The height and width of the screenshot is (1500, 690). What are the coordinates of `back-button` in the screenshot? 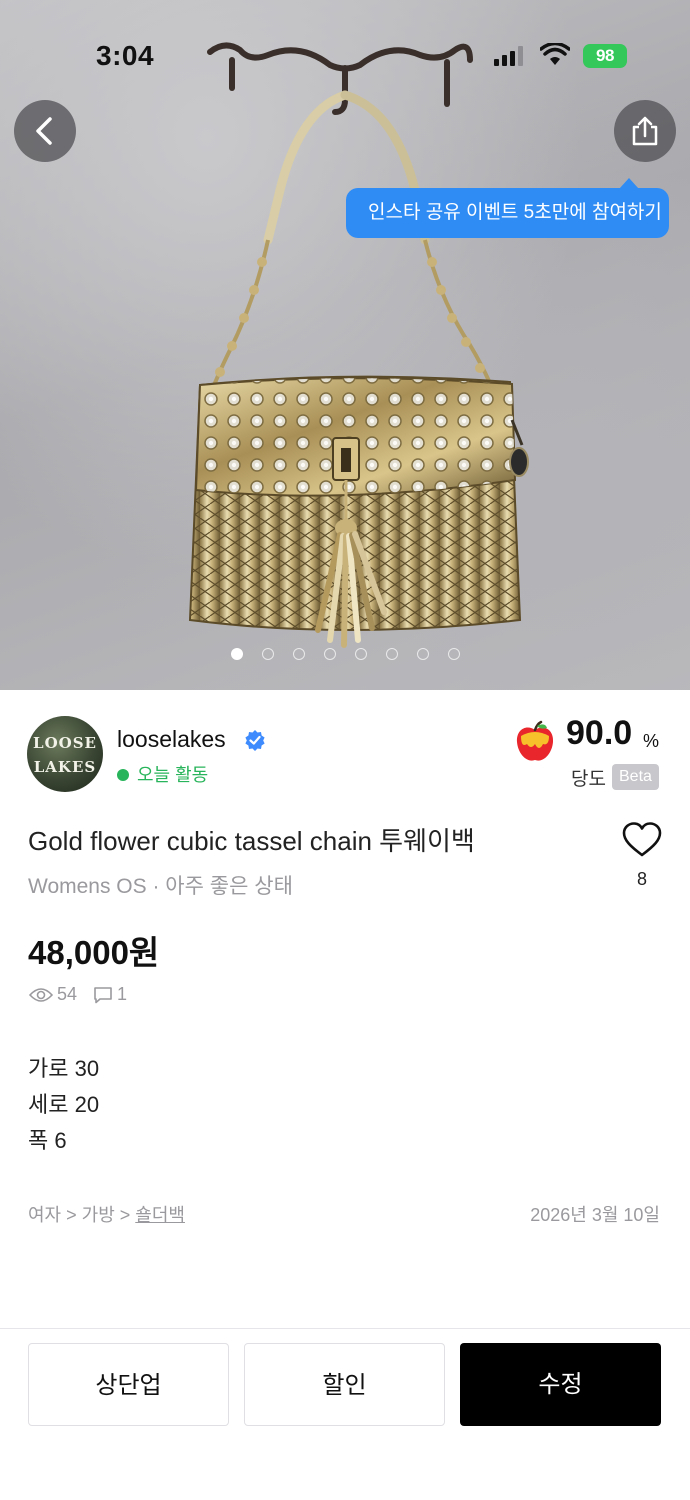 It's located at (45, 131).